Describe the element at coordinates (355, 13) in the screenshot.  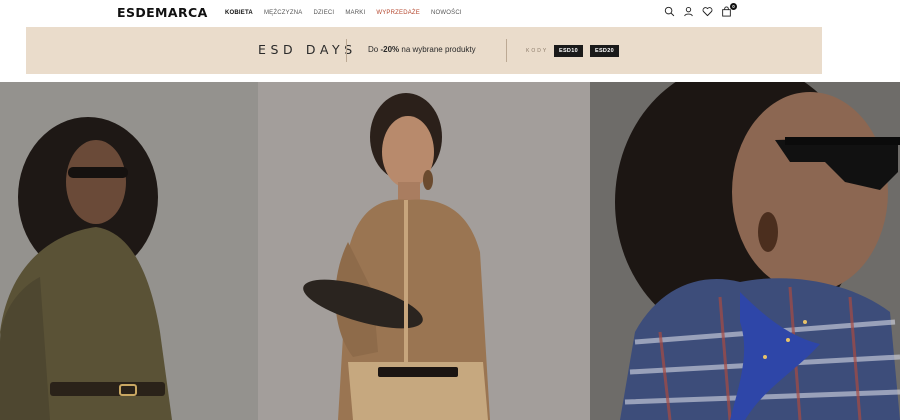
I see `nav-item-marki: MARKI` at that location.